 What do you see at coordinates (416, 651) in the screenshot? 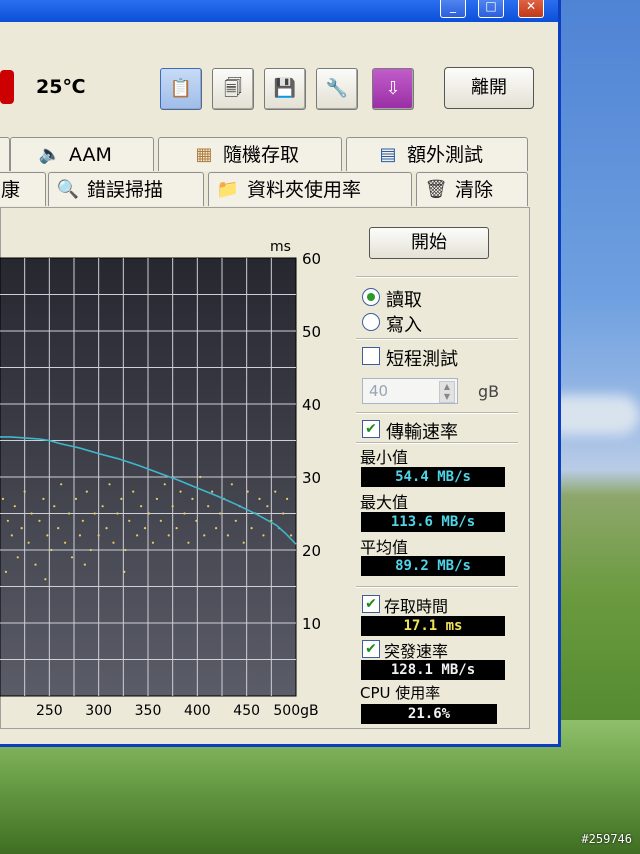
I see `burst-rate-label: 突發速率` at bounding box center [416, 651].